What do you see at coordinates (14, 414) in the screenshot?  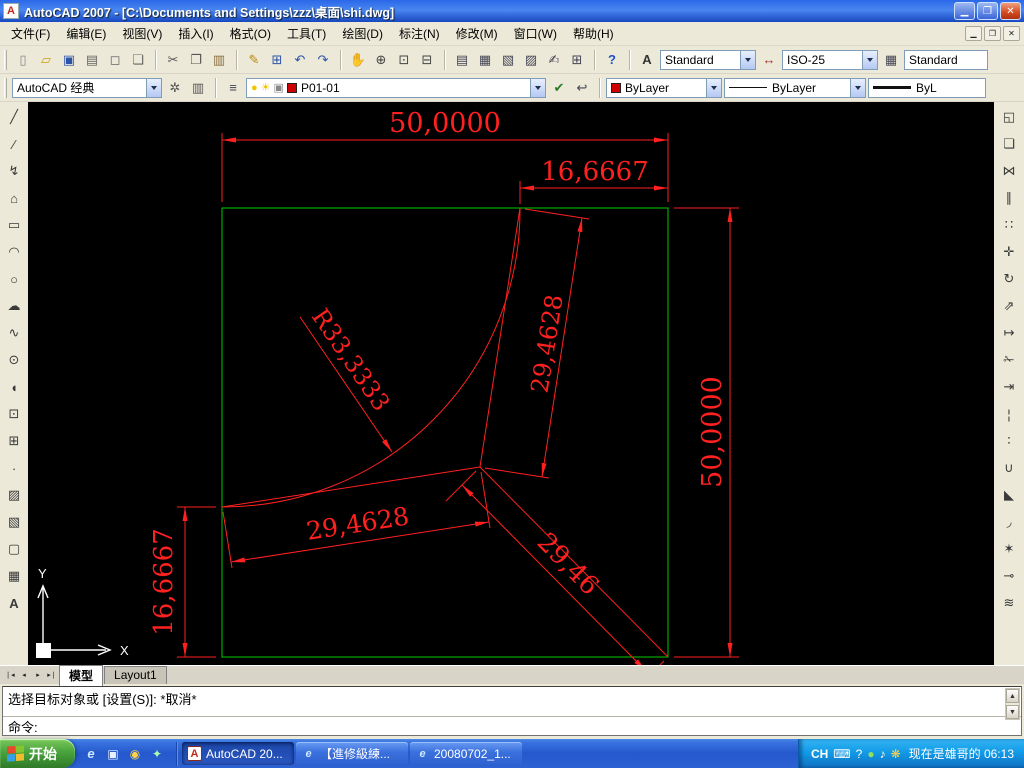 I see `insert-block-icon: ⊡` at bounding box center [14, 414].